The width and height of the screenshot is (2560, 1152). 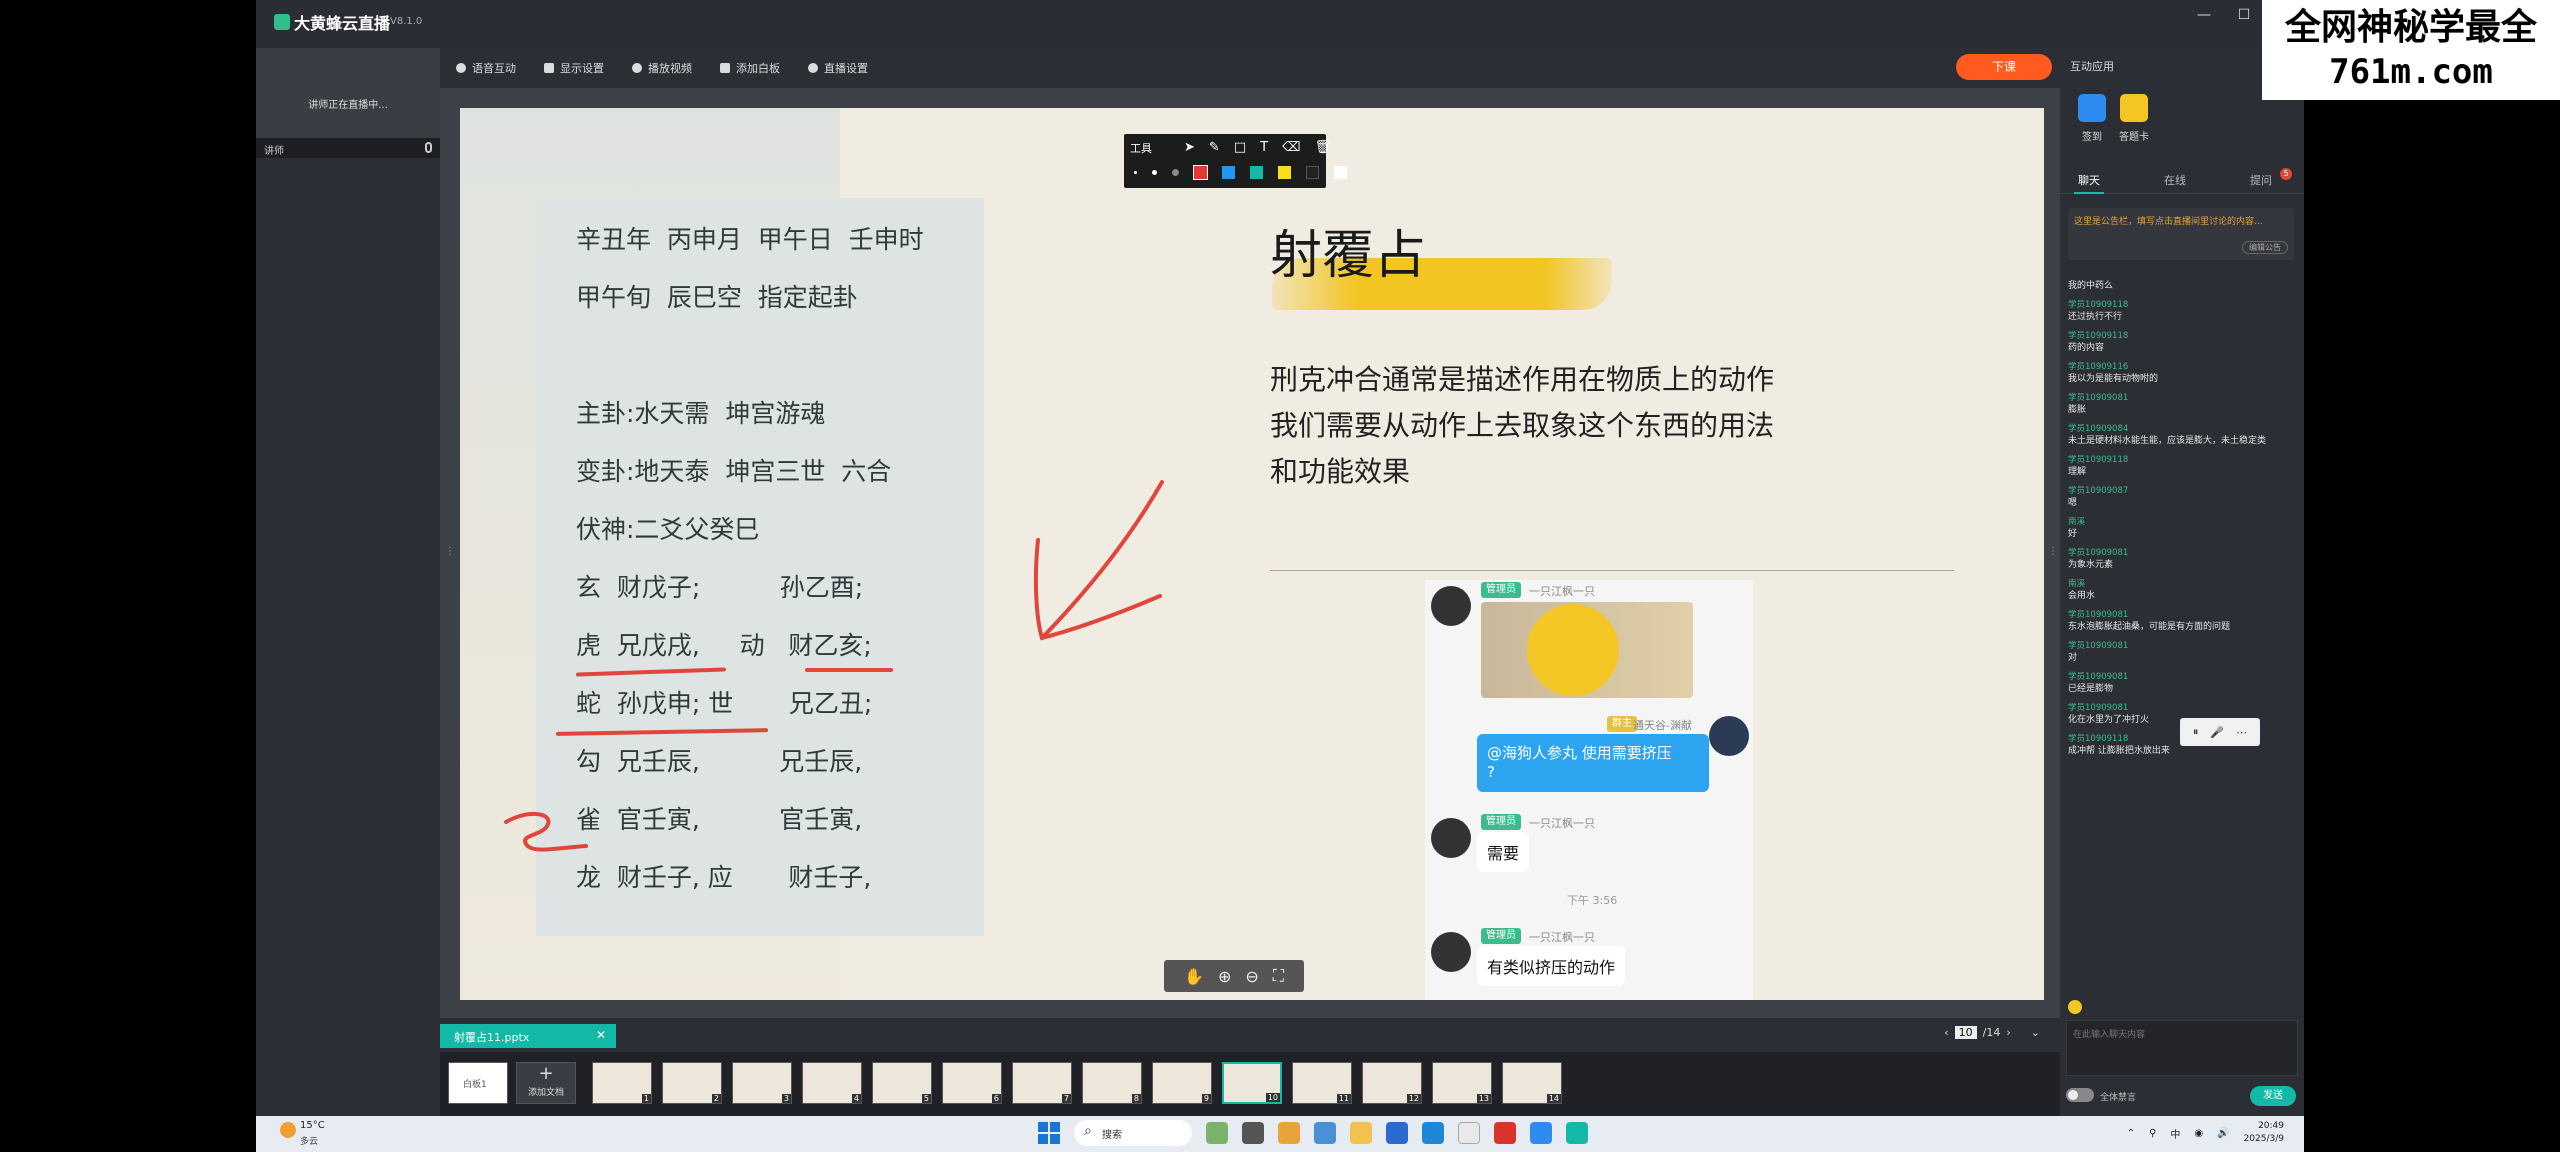 I want to click on emoji-icon, so click(x=2075, y=1007).